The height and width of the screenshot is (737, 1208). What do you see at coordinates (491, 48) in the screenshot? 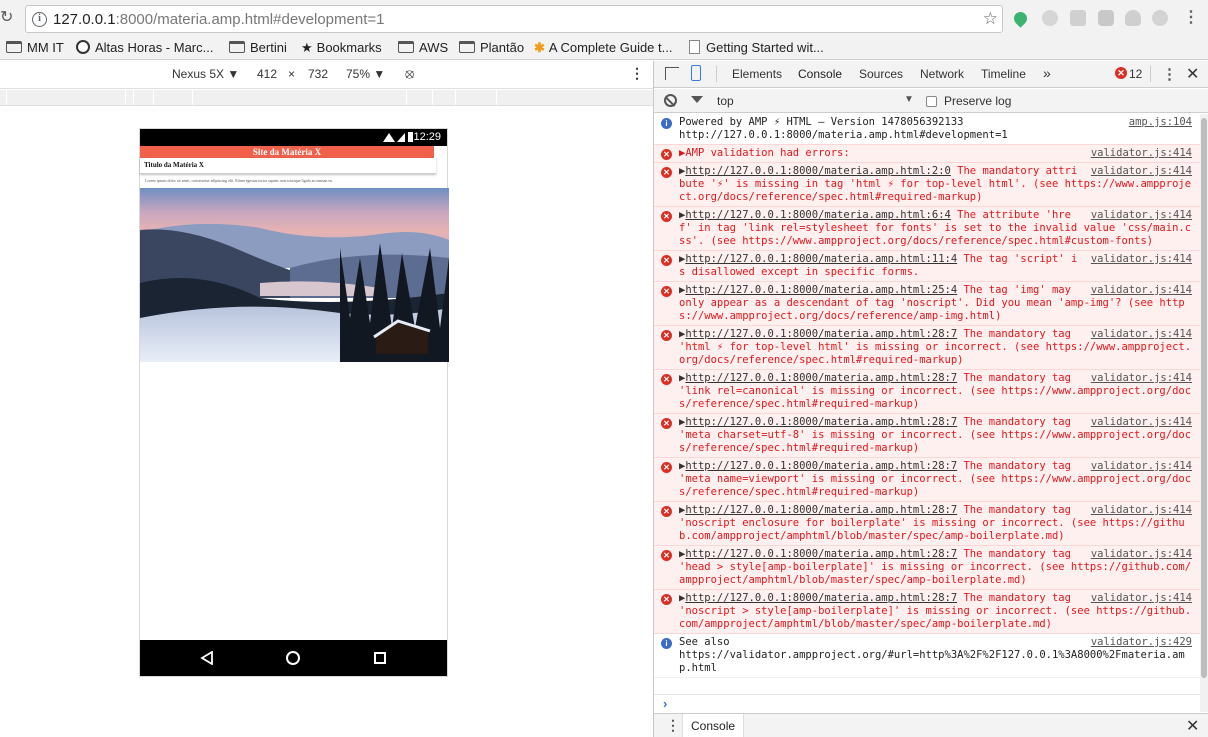
I see `bookmark-plantao: Plantão` at bounding box center [491, 48].